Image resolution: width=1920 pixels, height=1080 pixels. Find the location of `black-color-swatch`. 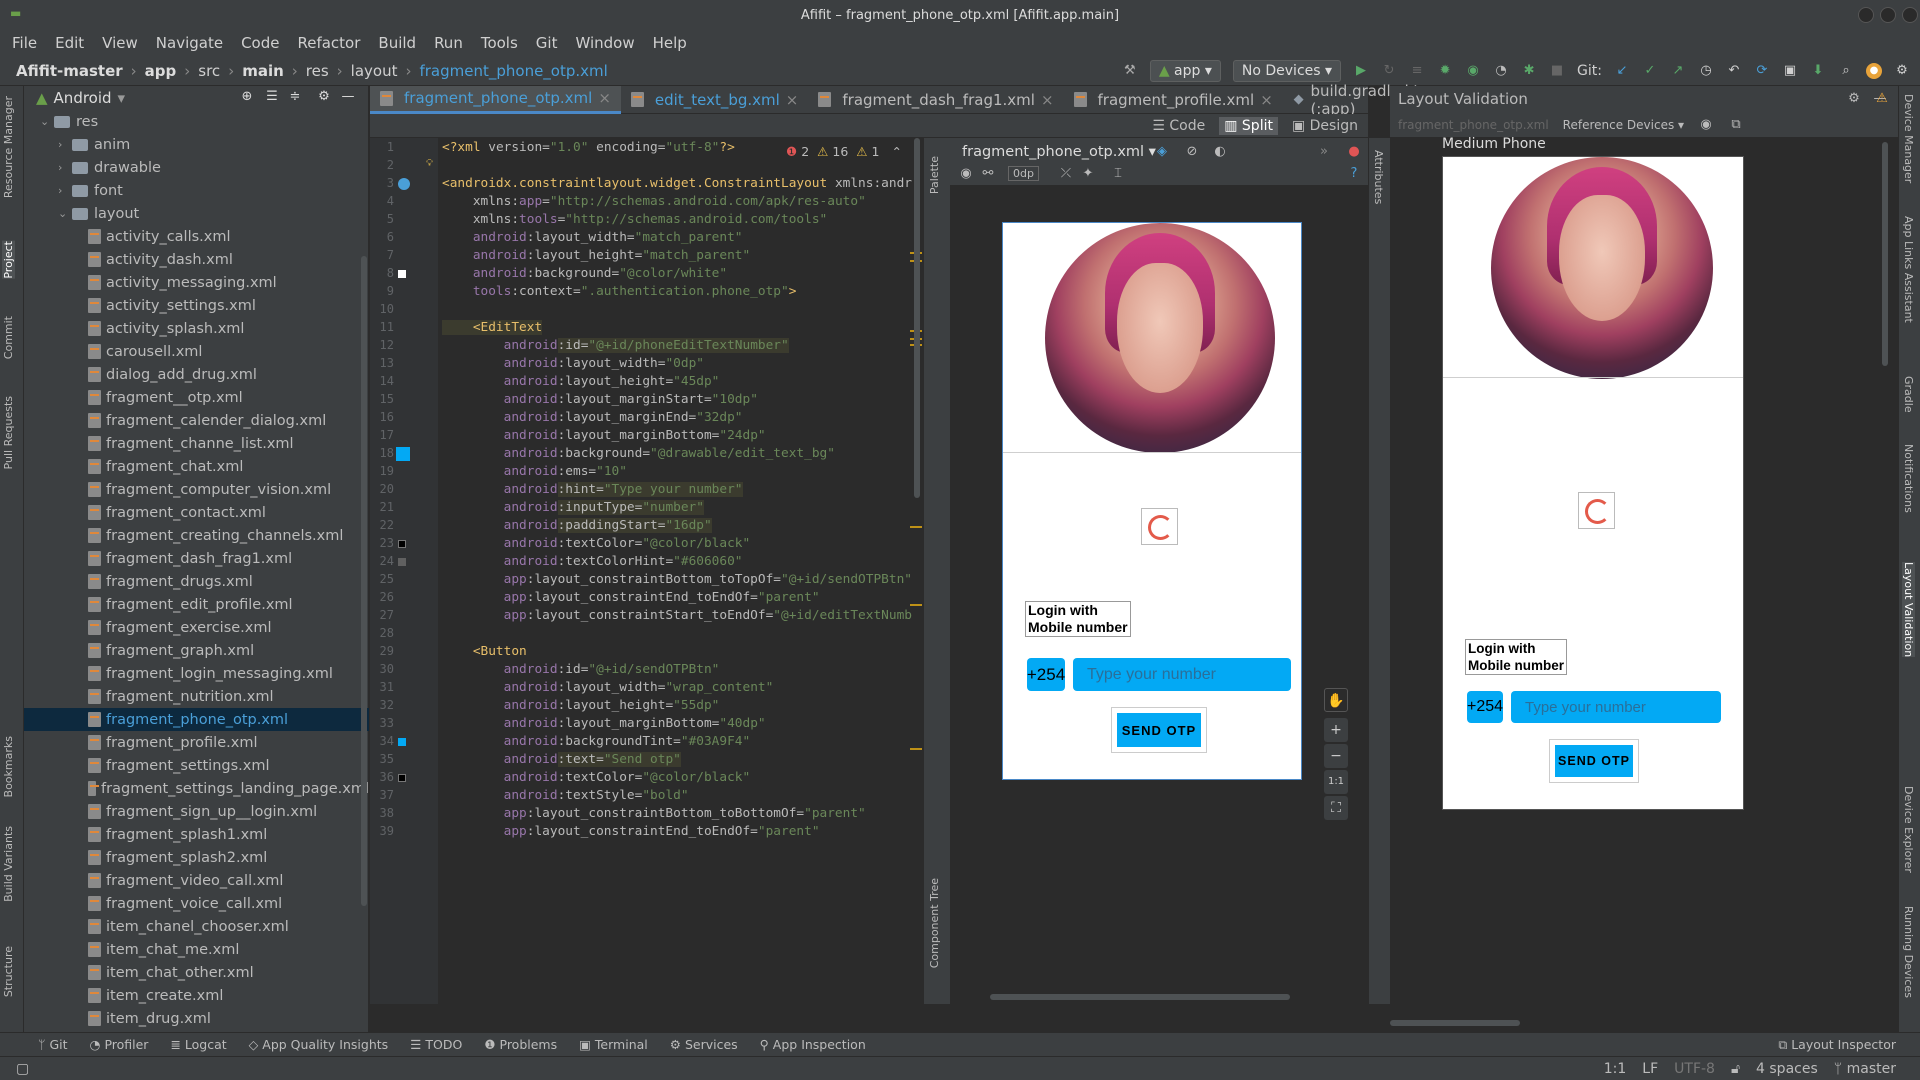

black-color-swatch is located at coordinates (402, 544).